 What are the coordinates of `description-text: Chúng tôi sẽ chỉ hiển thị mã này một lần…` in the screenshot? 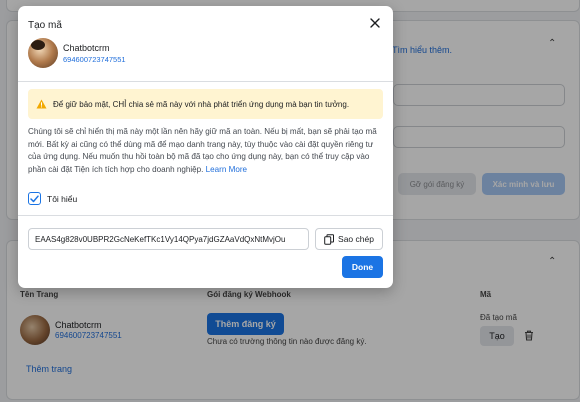 It's located at (205, 151).